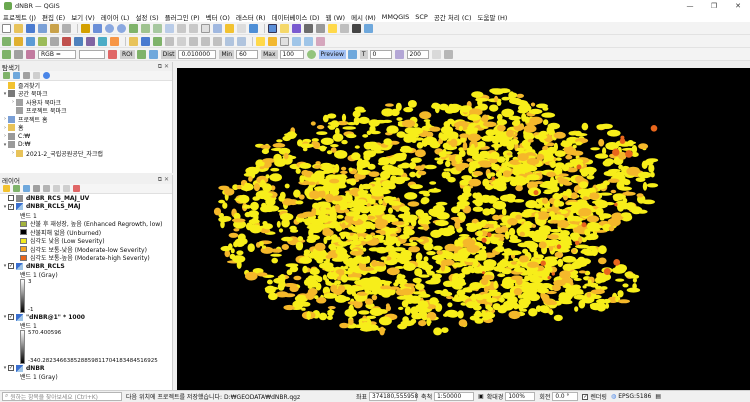 The width and height of the screenshot is (750, 402). Describe the element at coordinates (26, 188) in the screenshot. I see `map-themes-icon` at that location.